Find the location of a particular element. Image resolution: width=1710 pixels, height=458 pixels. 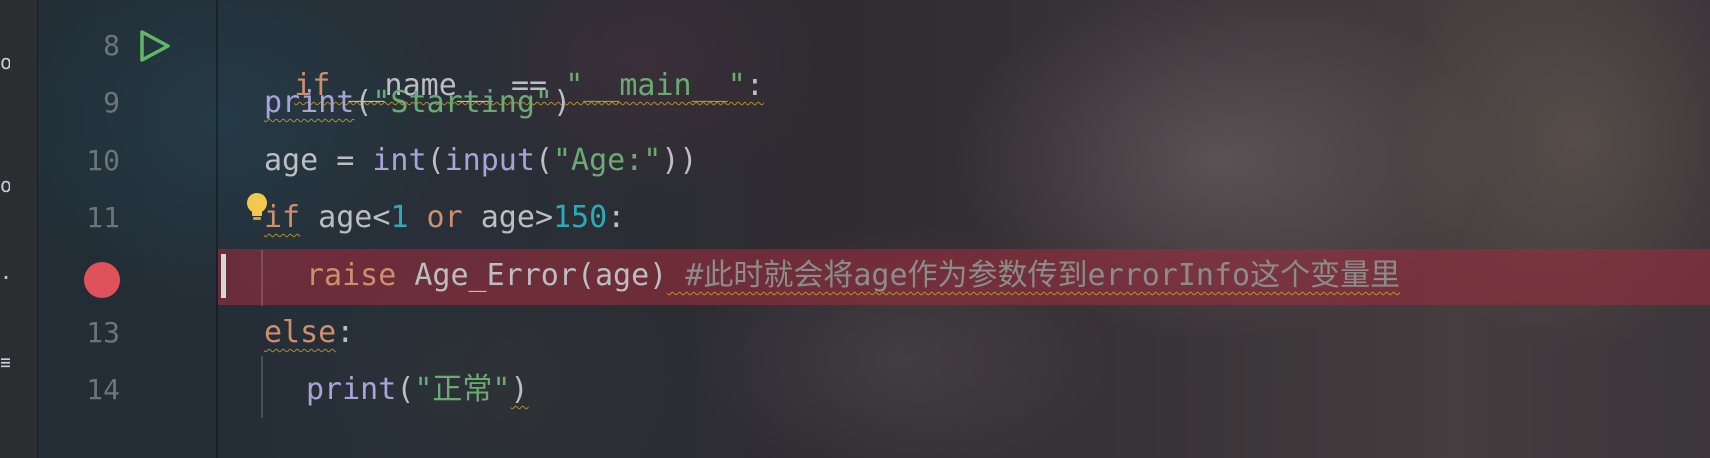

code-line-9: print("Starting") is located at coordinates (417, 103).